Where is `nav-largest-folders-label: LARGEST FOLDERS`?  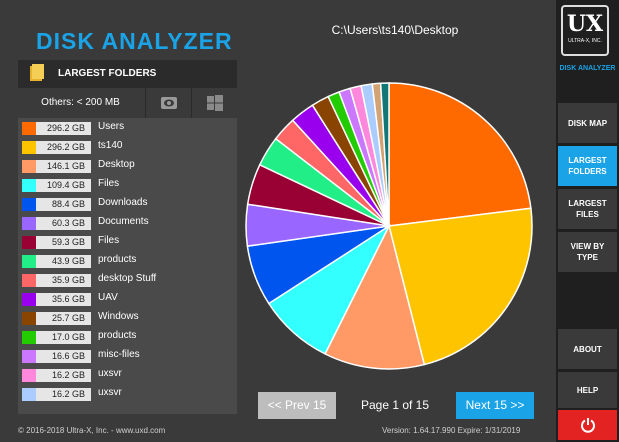
nav-largest-folders-label: LARGEST FOLDERS is located at coordinates (587, 166).